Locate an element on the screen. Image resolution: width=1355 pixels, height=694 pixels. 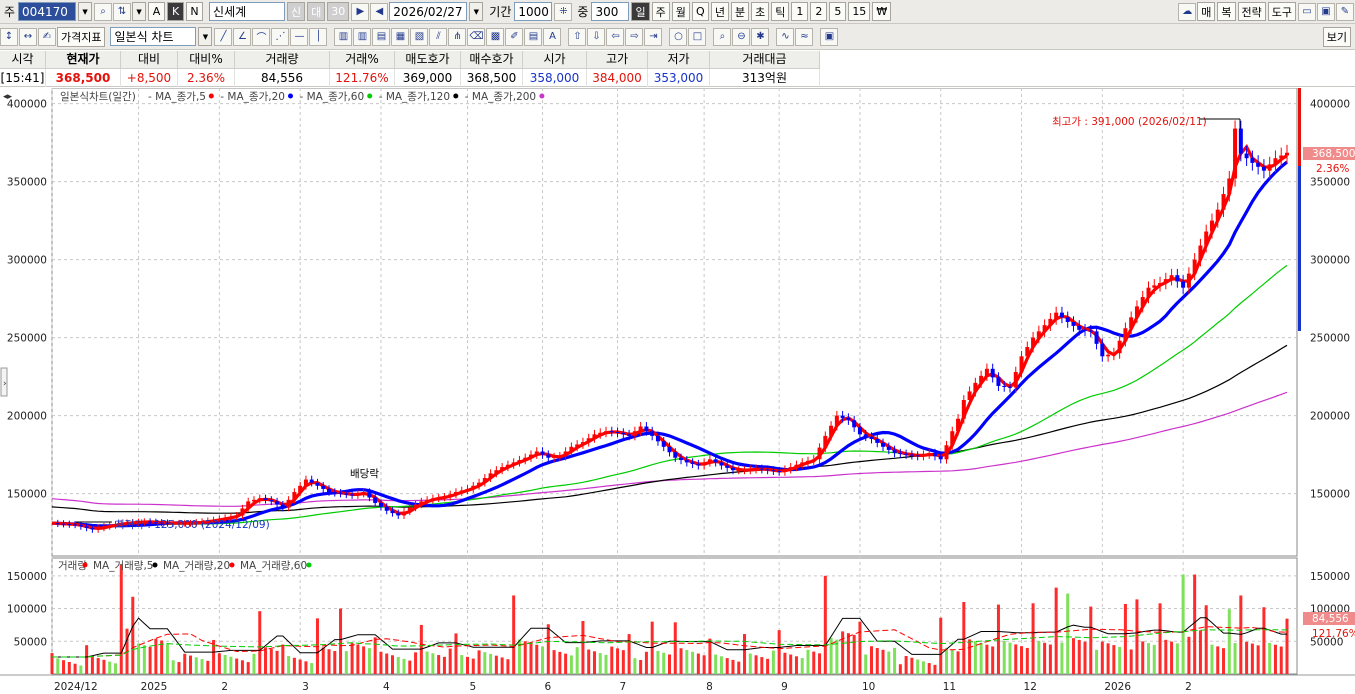
move-end-icon: ⇥ is located at coordinates (653, 36).